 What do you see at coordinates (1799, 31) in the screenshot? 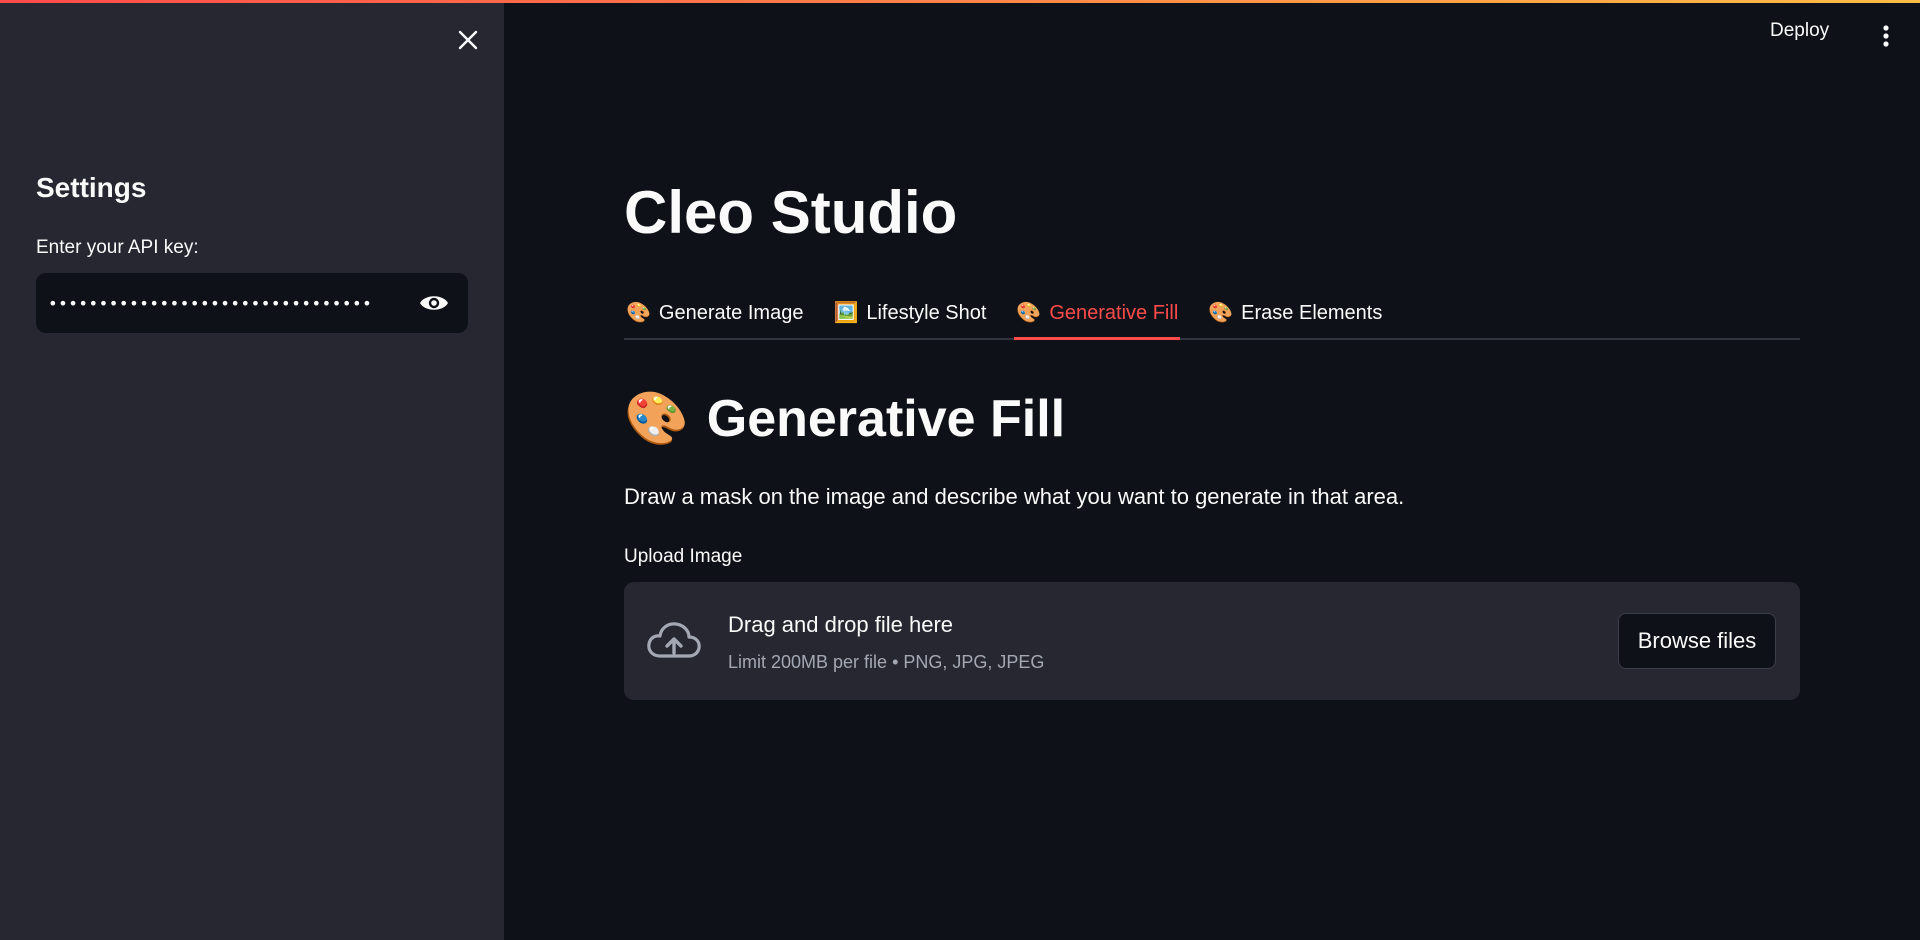
I see `deploy-button: Deploy` at bounding box center [1799, 31].